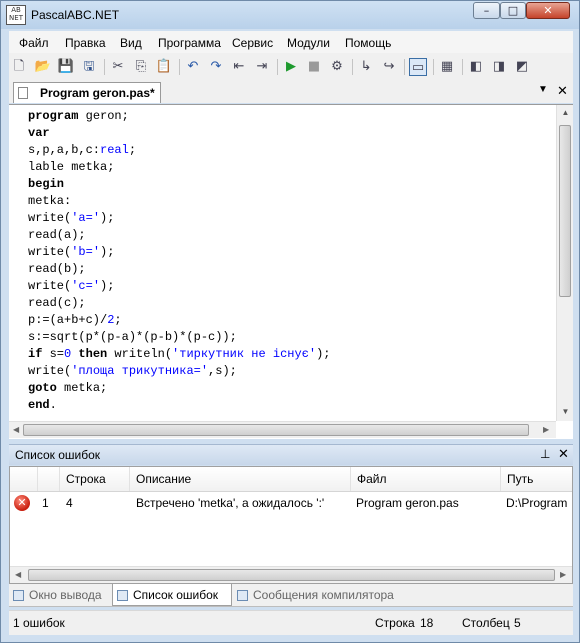  What do you see at coordinates (57, 303) in the screenshot?
I see `code-token: read(c);` at bounding box center [57, 303].